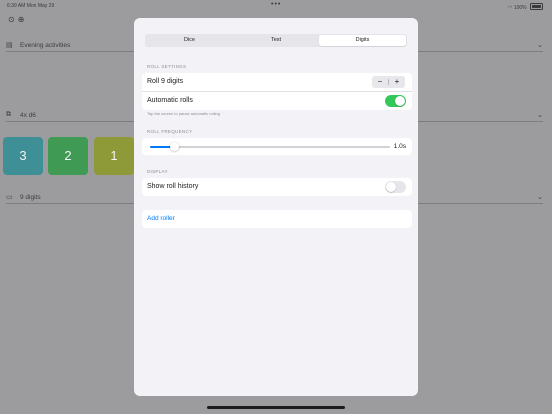 This screenshot has width=552, height=414. I want to click on field-text: 4x d6, so click(28, 115).